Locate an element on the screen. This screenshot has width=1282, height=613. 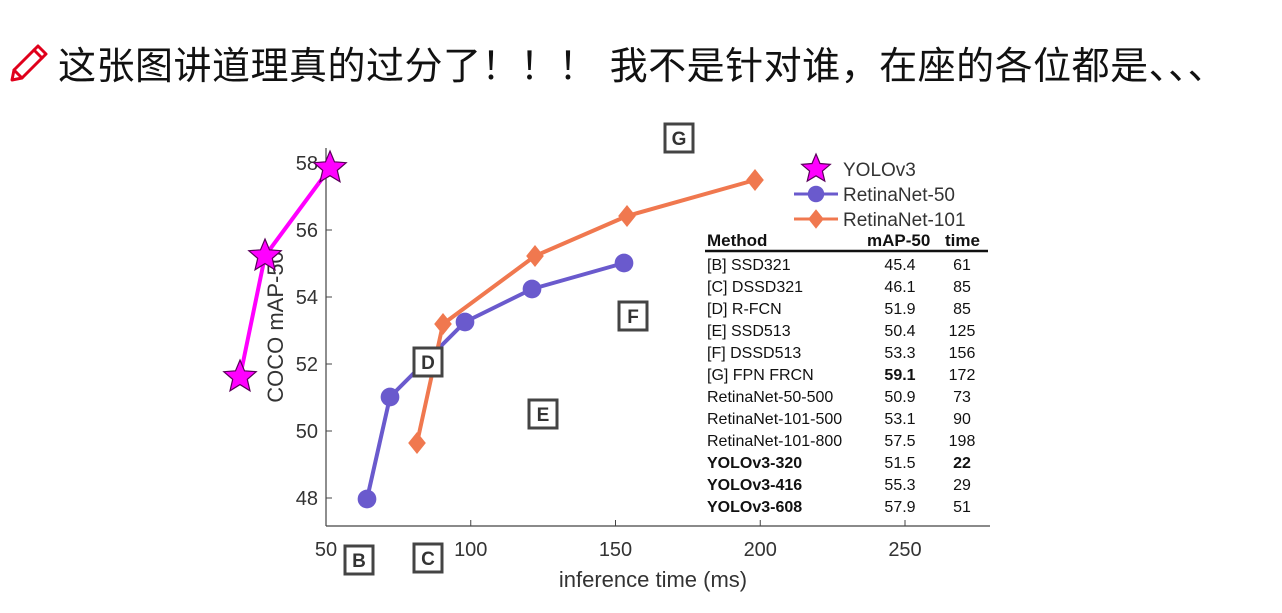
table-row: [G] FPN FRCN 59.1 172 is located at coordinates (841, 375).